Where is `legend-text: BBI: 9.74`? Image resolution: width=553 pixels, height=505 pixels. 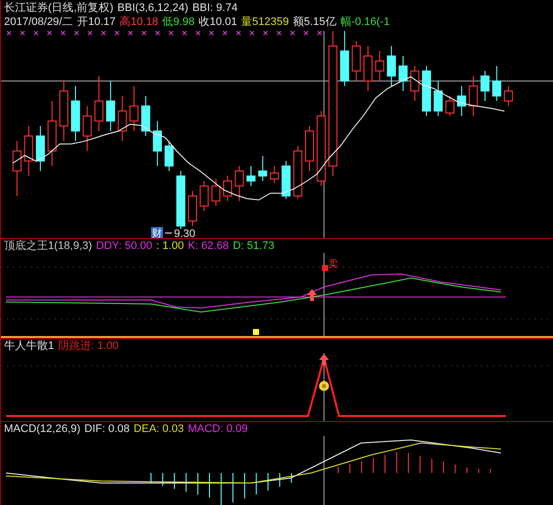
legend-text: BBI: 9.74 is located at coordinates (215, 8).